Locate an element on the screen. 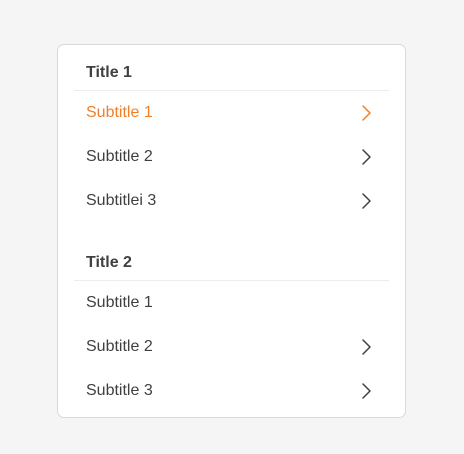 The width and height of the screenshot is (464, 454). menu-item-label: Subtitlei 3 is located at coordinates (121, 200).